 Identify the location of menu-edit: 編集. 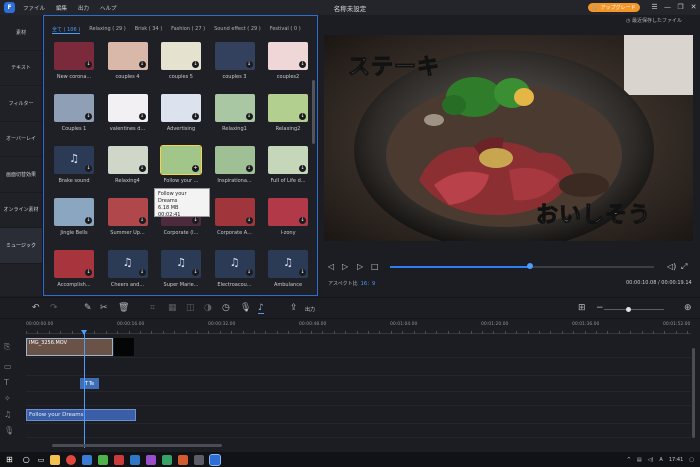
(61, 8).